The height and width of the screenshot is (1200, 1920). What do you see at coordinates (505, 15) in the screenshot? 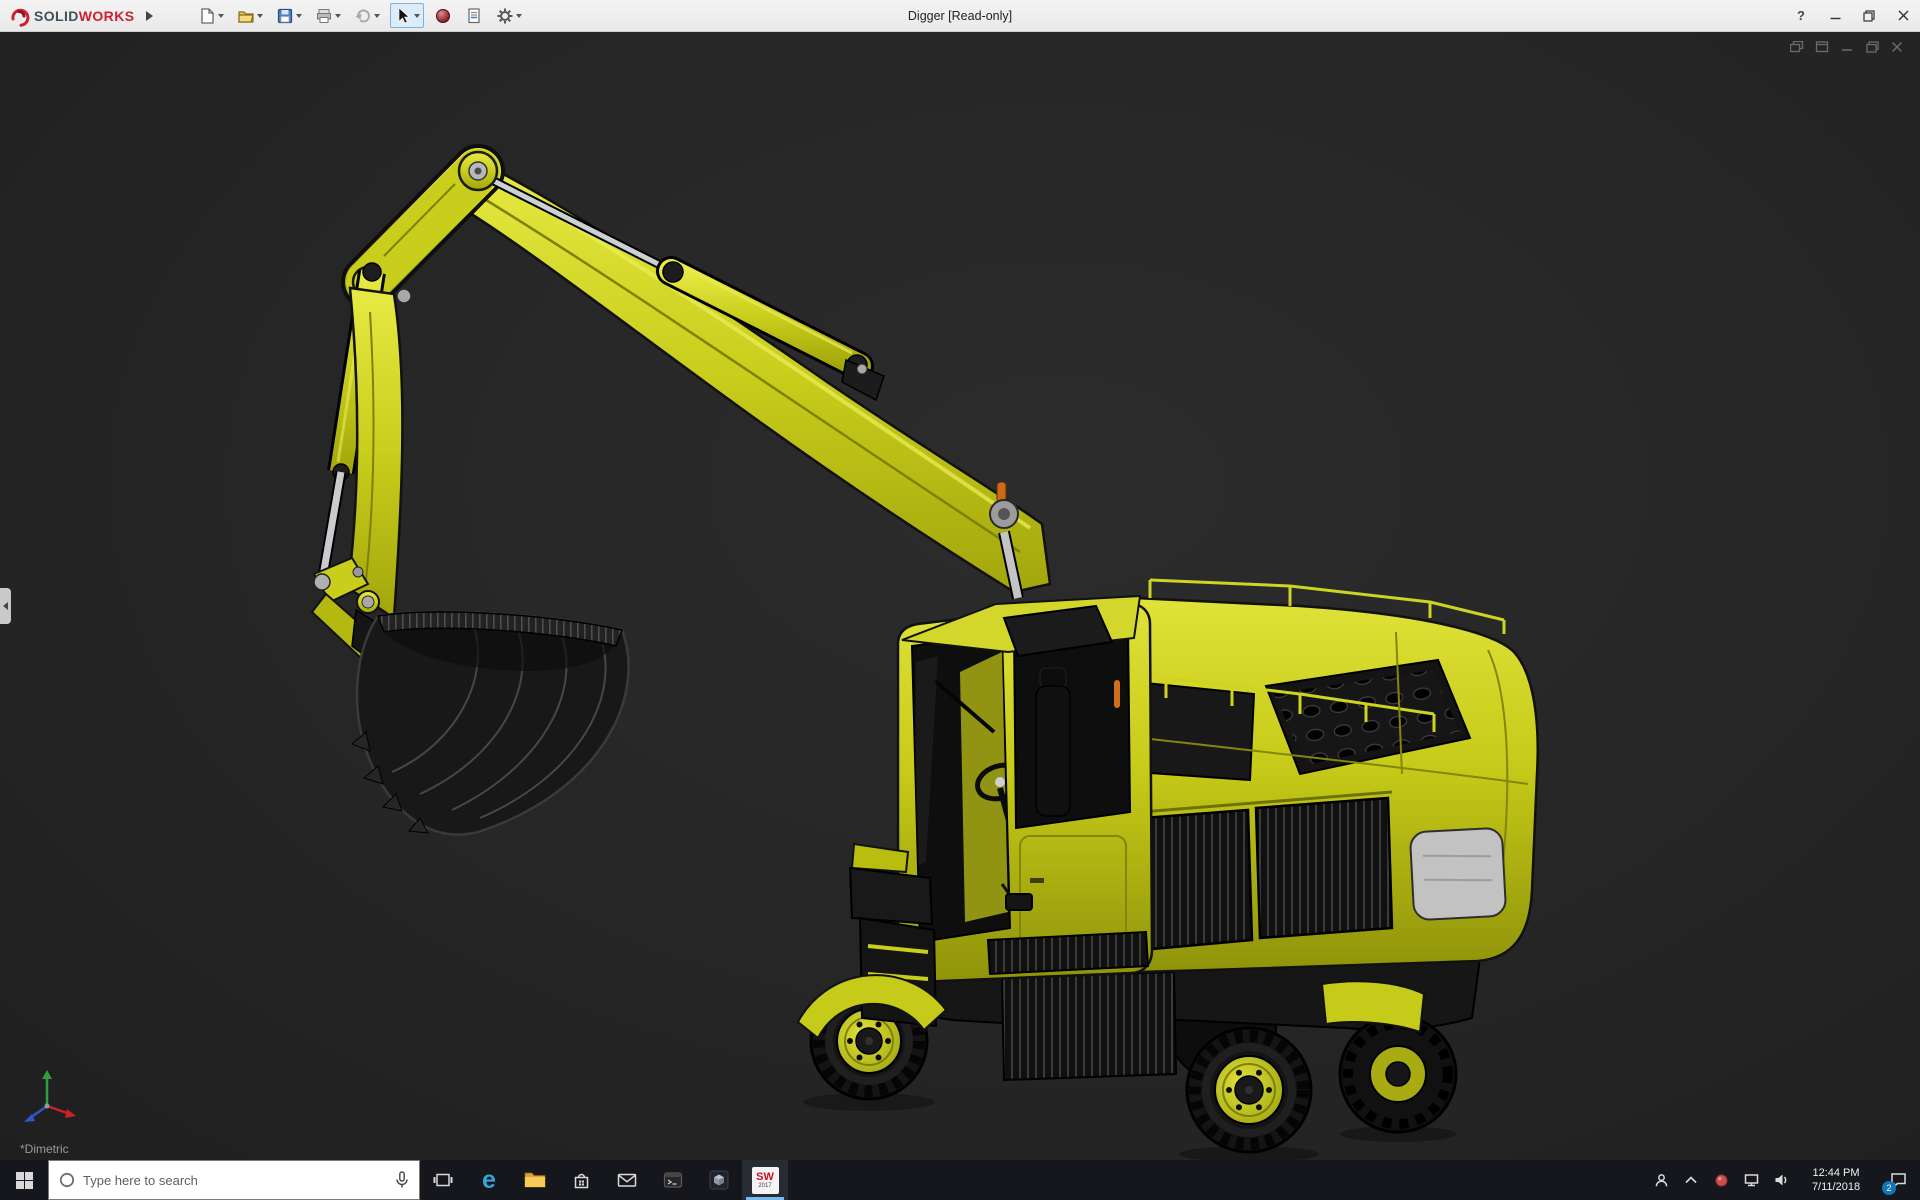
I see `options-gear-icon` at bounding box center [505, 15].